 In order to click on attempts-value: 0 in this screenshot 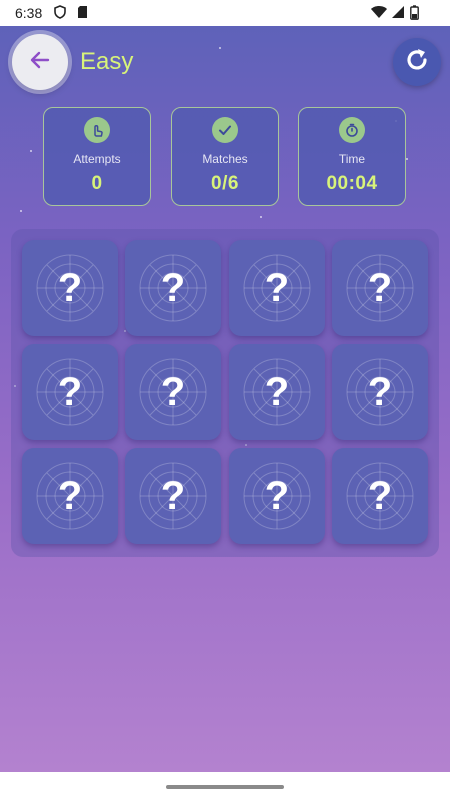, I will do `click(97, 183)`.